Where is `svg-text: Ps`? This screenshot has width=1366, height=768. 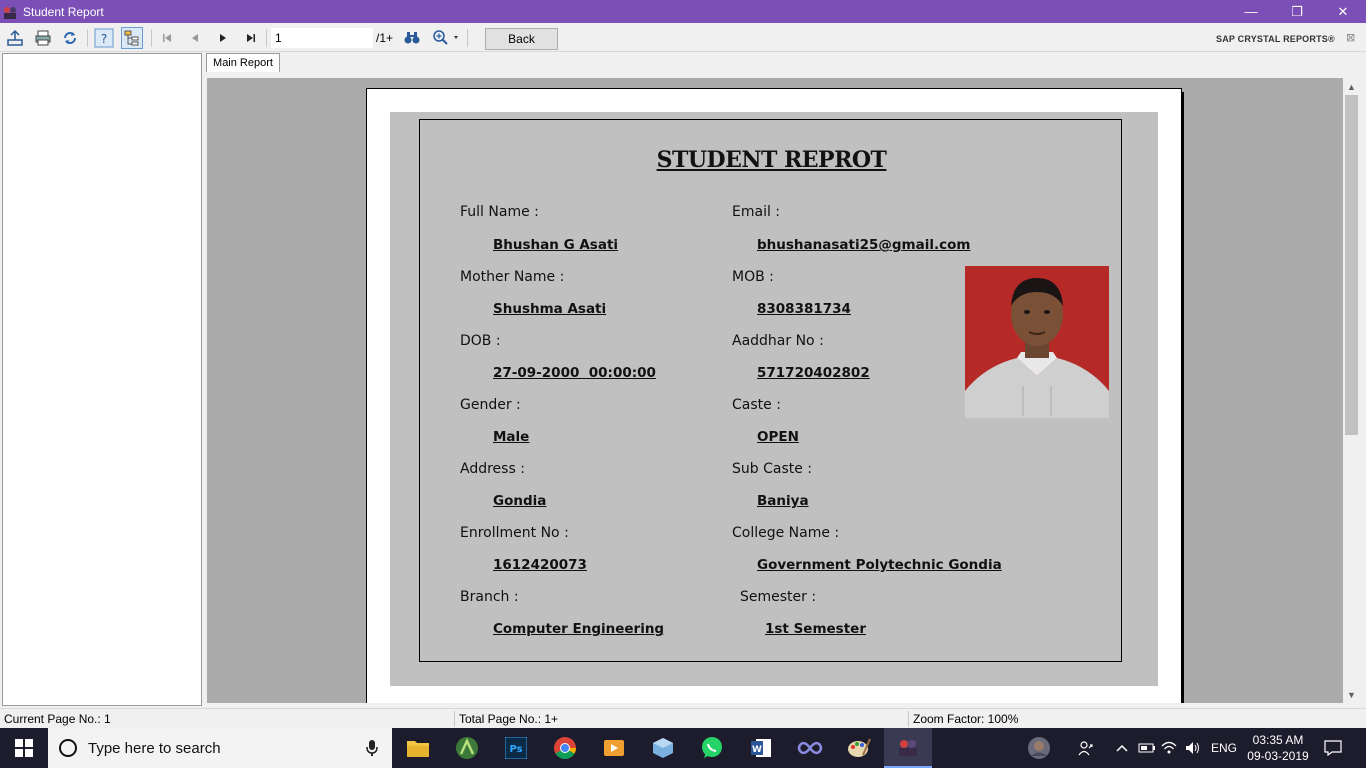 svg-text: Ps is located at coordinates (515, 749).